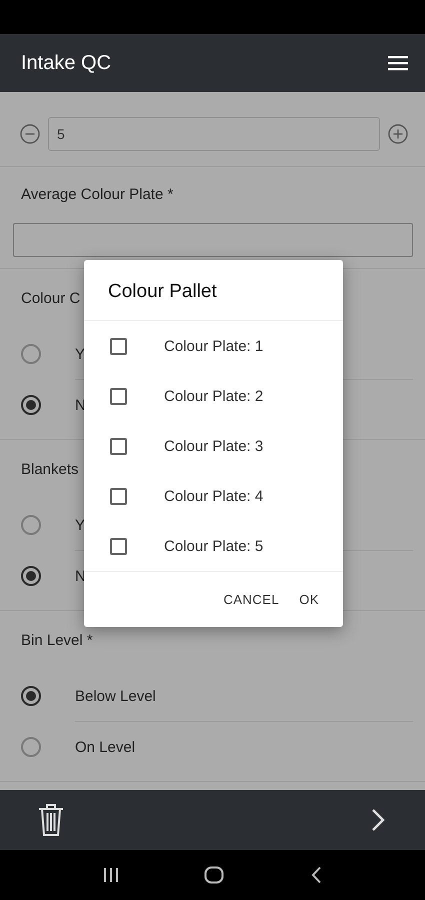 The height and width of the screenshot is (900, 425). What do you see at coordinates (214, 546) in the screenshot?
I see `checkbox-label: Colour Plate: 5` at bounding box center [214, 546].